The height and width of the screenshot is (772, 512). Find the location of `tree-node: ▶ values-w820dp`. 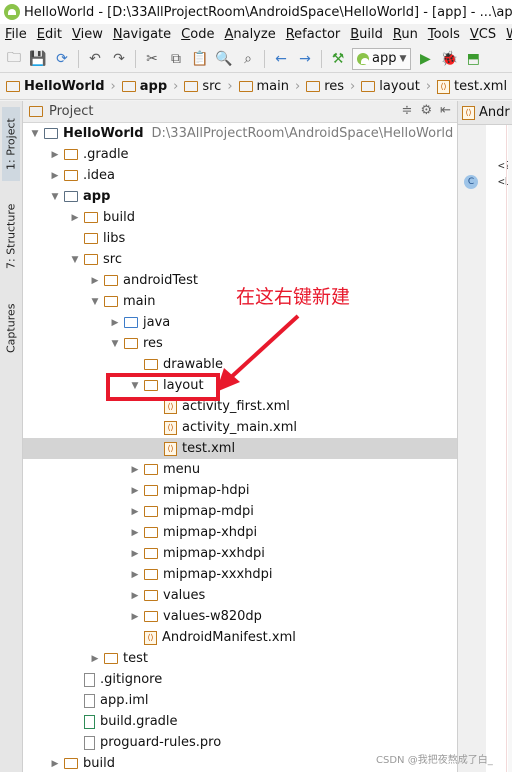

tree-node: ▶ values-w820dp is located at coordinates (240, 616).